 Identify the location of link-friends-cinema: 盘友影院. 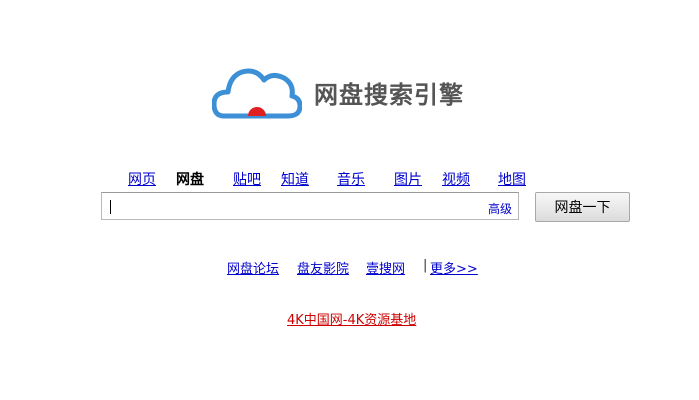
(323, 267).